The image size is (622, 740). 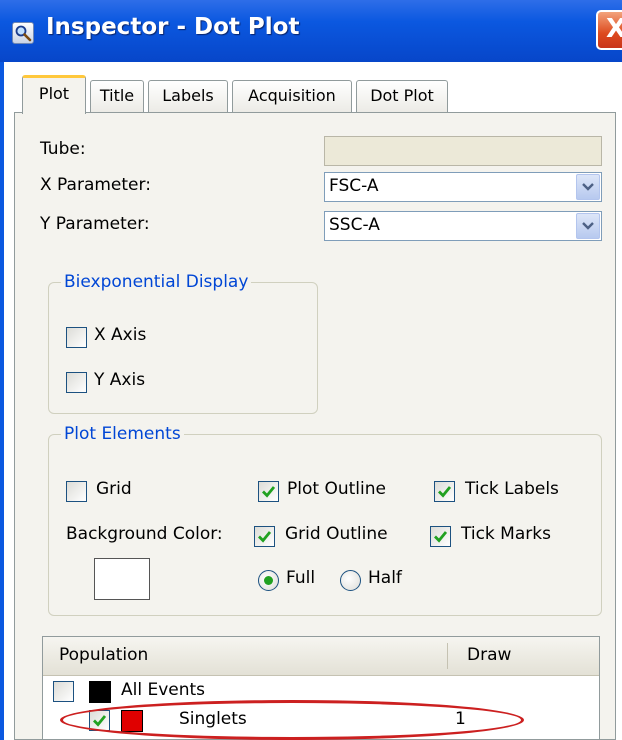 I want to click on tab-title: Title, so click(x=117, y=96).